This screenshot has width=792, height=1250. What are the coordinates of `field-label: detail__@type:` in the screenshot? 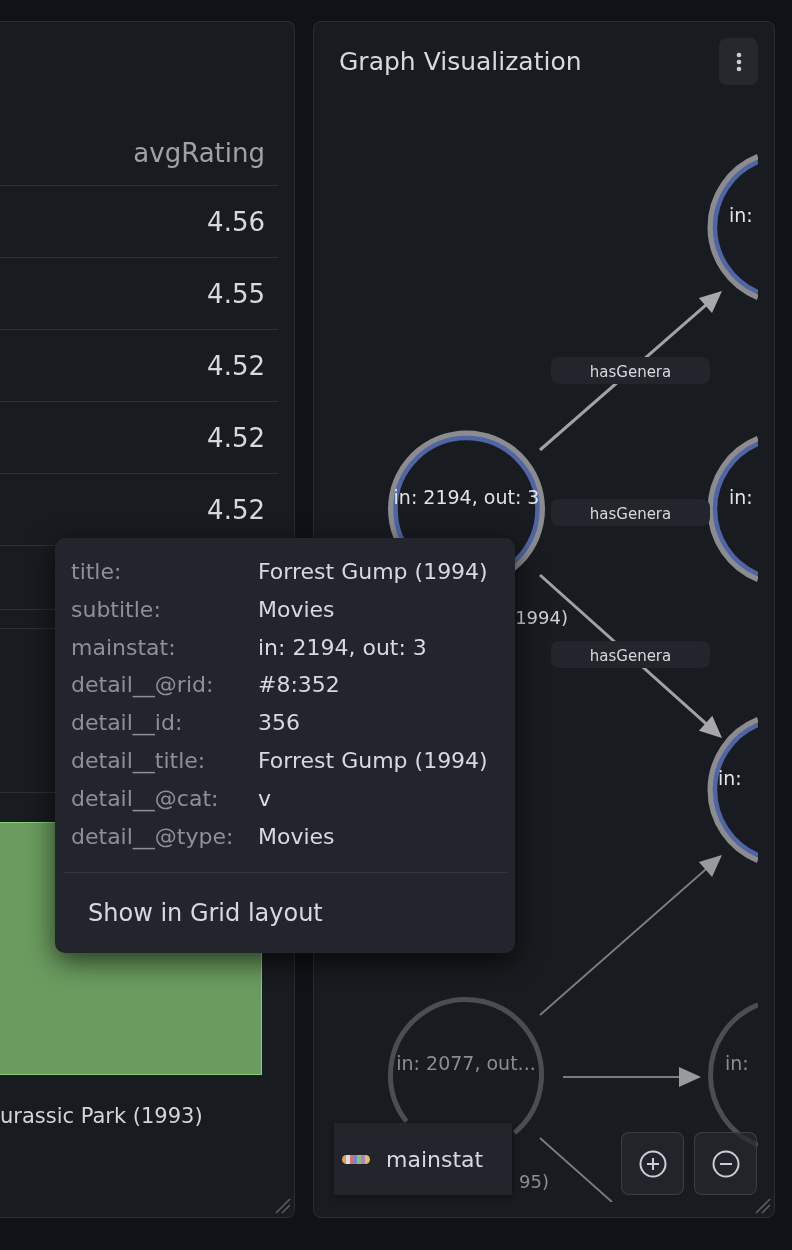 It's located at (152, 837).